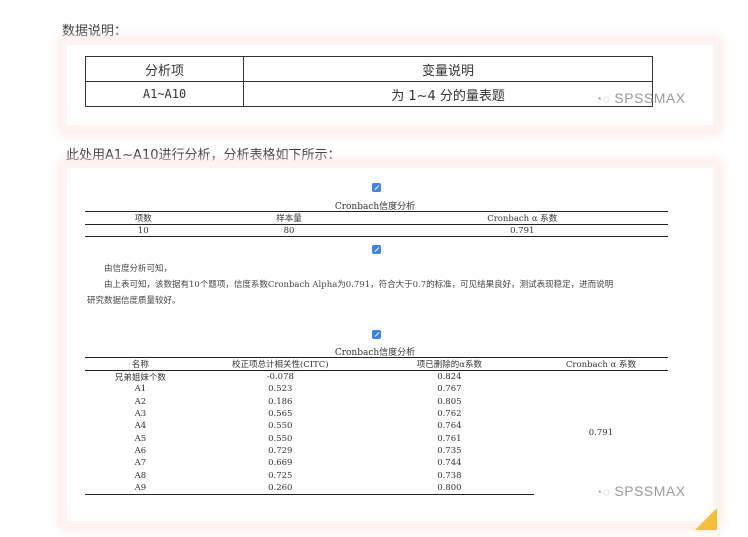 Image resolution: width=748 pixels, height=537 pixels. I want to click on reliability-table: 项数 样本量 Cronbach α 系数 10 80 0.791, so click(376, 224).